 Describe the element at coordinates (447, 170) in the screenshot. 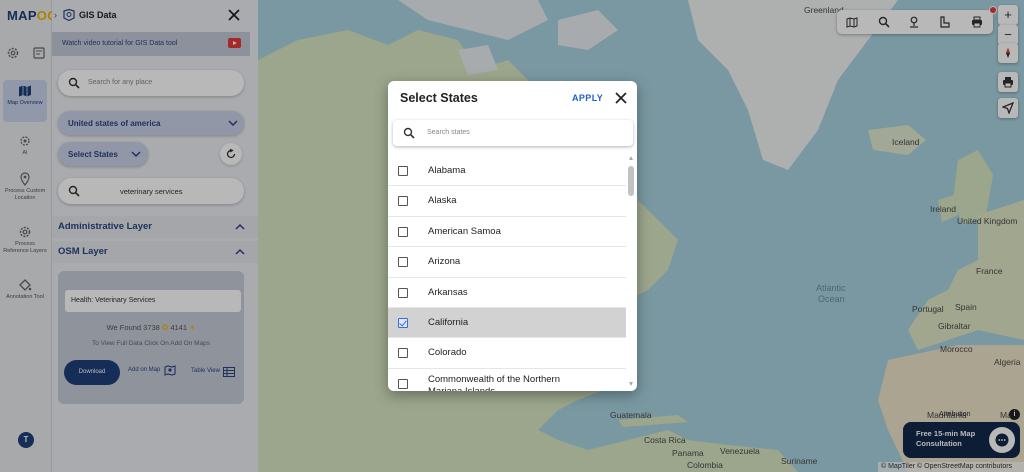

I see `state-name: Alabama` at that location.